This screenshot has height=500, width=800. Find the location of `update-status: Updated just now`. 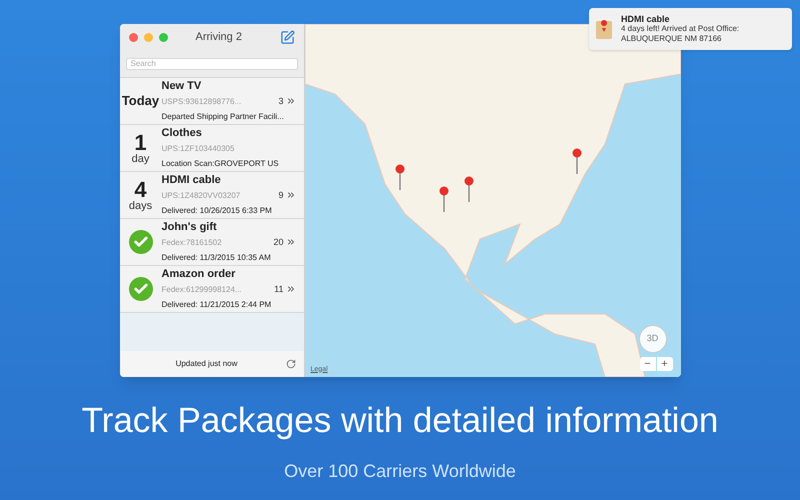

update-status: Updated just now is located at coordinates (206, 364).